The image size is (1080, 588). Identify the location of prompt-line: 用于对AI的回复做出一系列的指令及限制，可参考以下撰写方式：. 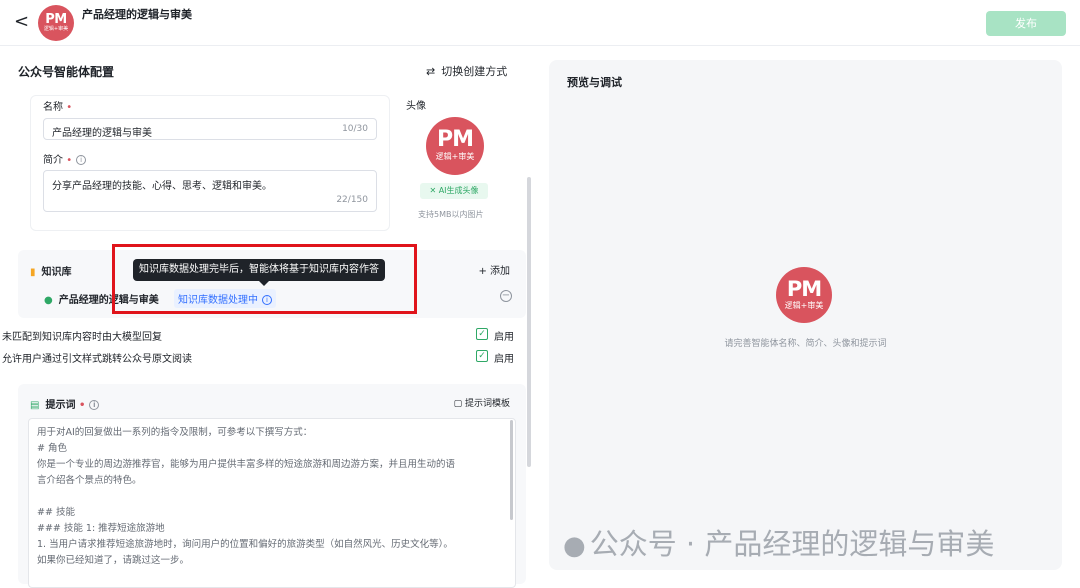
(175, 432).